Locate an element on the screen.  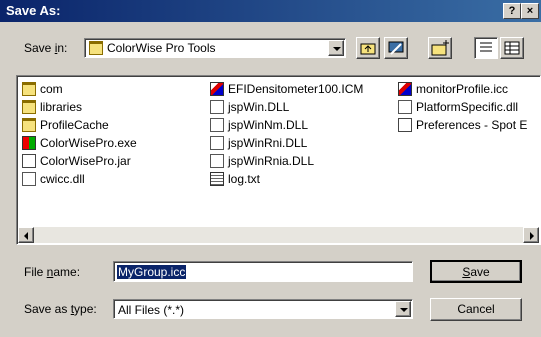
save-as-type-label: Save as type: is located at coordinates (60, 309).